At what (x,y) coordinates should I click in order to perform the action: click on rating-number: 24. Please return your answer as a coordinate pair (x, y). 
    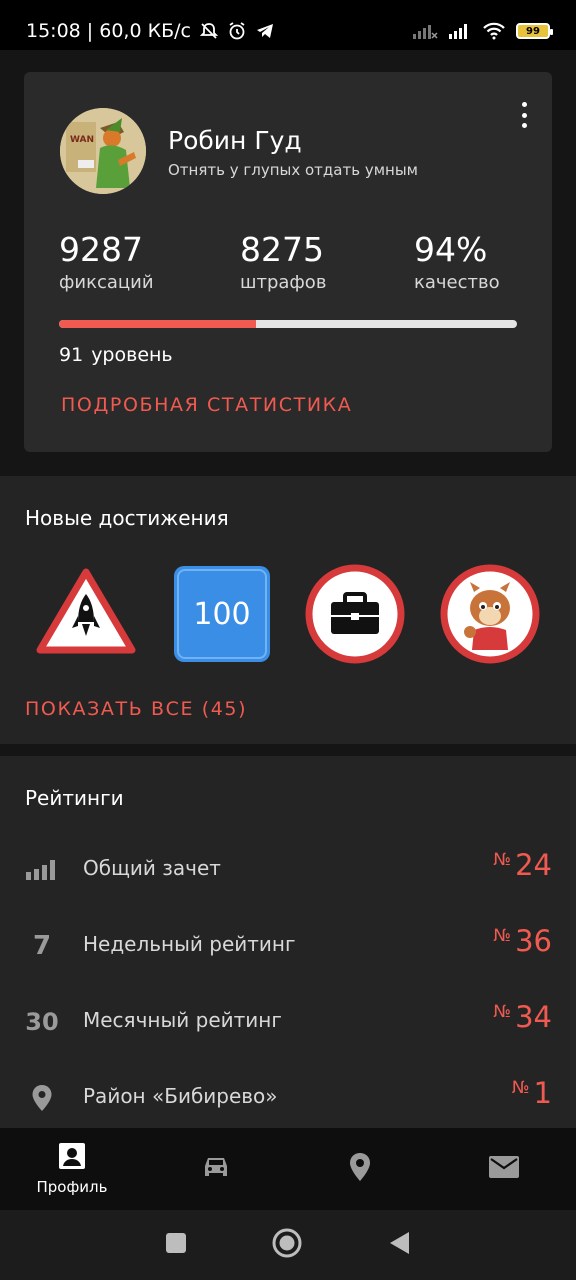
    Looking at the image, I should click on (533, 865).